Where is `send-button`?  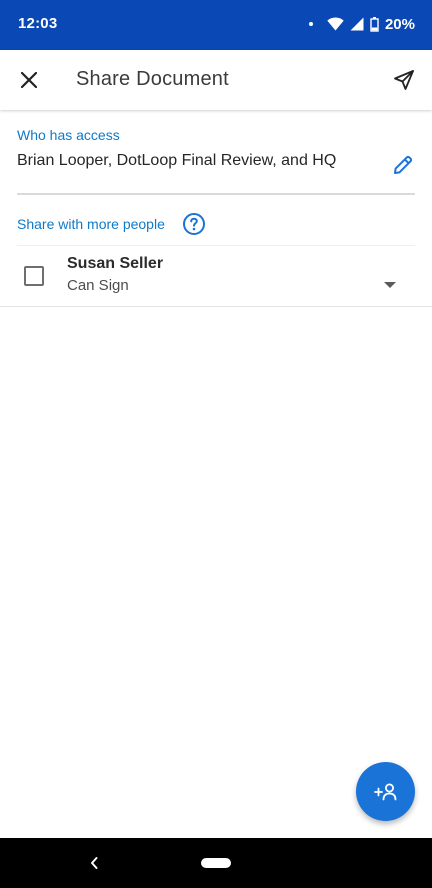 send-button is located at coordinates (404, 80).